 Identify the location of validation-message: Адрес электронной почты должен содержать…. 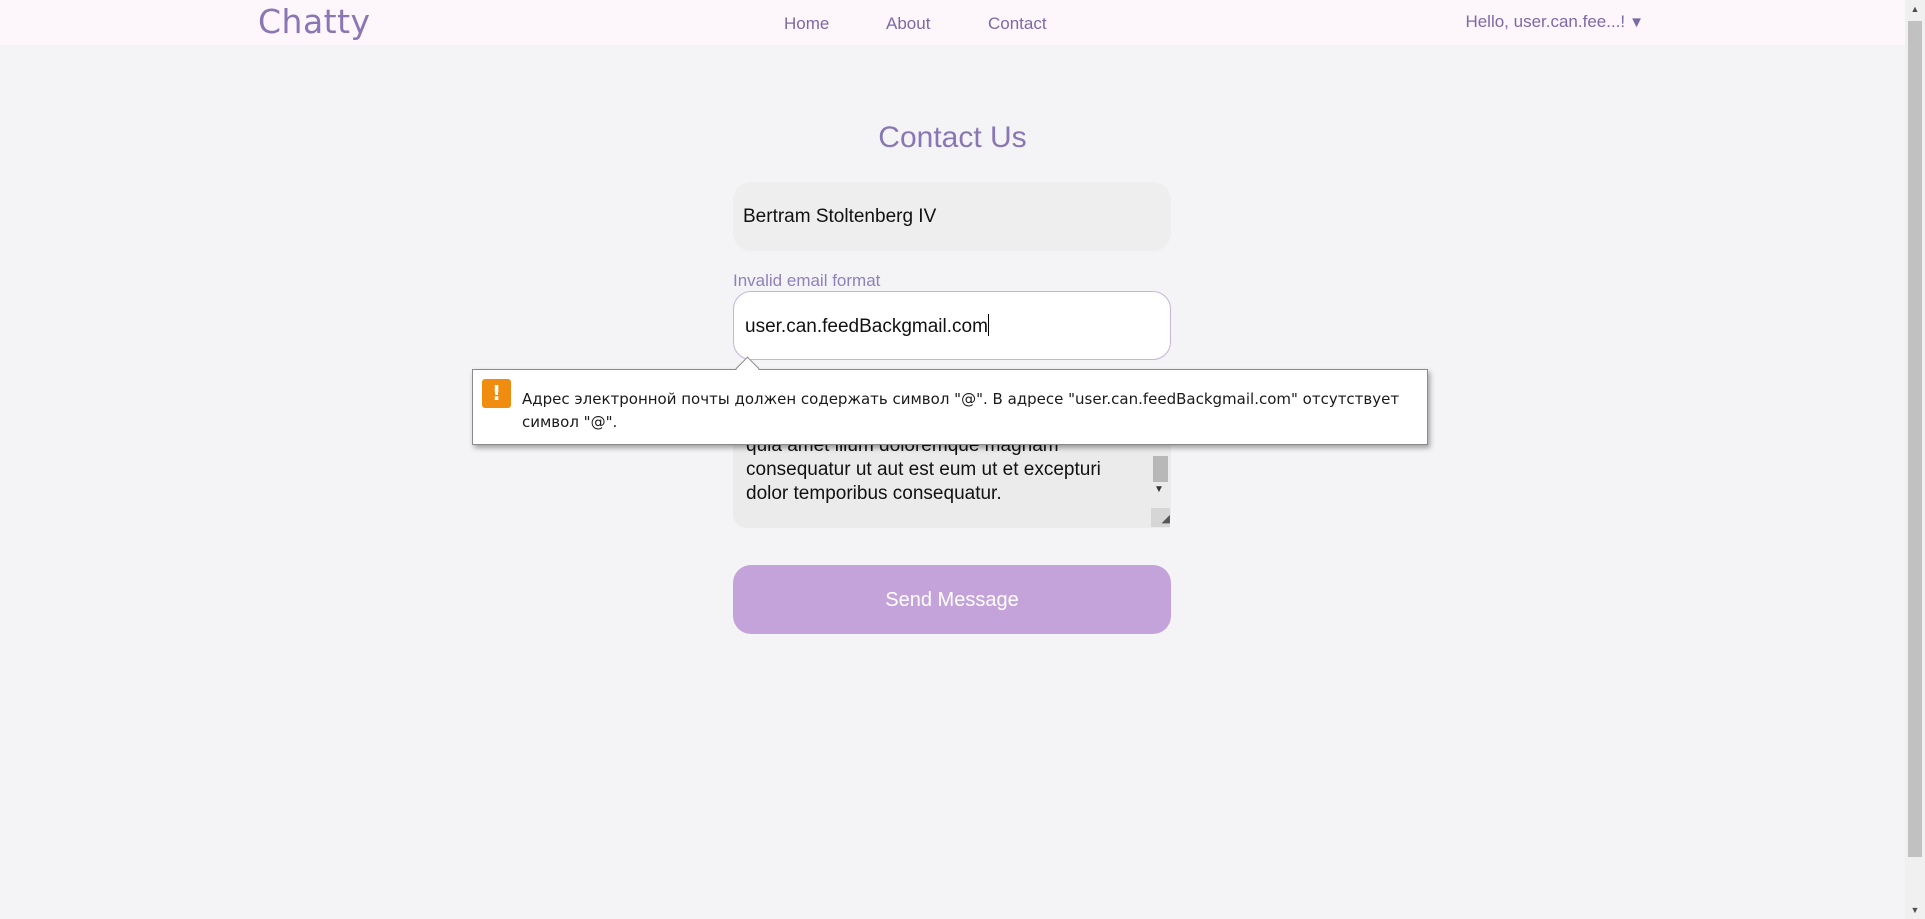
(961, 410).